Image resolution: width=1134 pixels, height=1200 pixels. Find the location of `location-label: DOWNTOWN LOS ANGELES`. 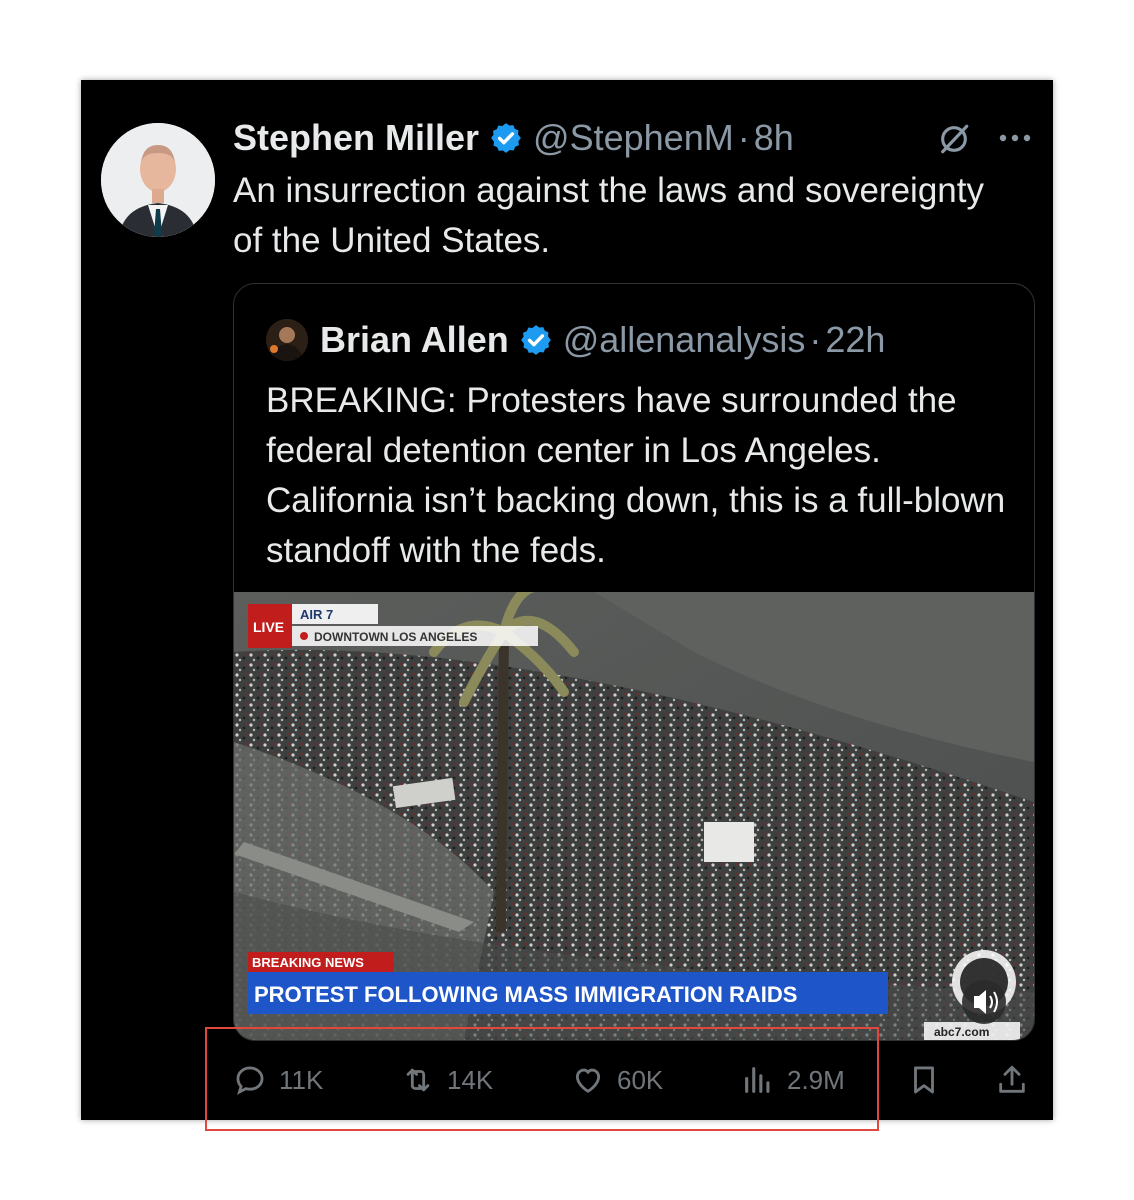

location-label: DOWNTOWN LOS ANGELES is located at coordinates (395, 637).